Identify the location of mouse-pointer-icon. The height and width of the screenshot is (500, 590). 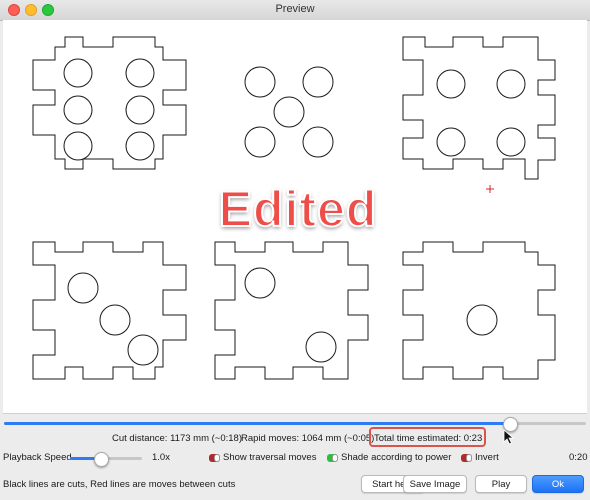
(509, 437).